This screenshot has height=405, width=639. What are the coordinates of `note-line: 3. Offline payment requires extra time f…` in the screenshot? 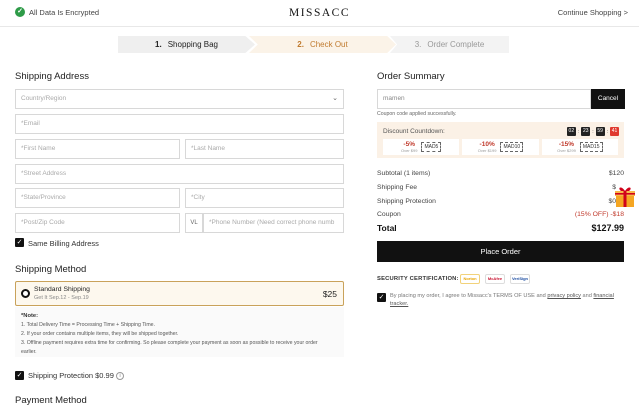 It's located at (169, 343).